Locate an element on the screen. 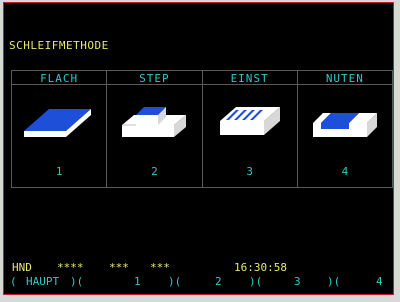 The height and width of the screenshot is (302, 400). method-nuten: NUTEN 4 is located at coordinates (344, 129).